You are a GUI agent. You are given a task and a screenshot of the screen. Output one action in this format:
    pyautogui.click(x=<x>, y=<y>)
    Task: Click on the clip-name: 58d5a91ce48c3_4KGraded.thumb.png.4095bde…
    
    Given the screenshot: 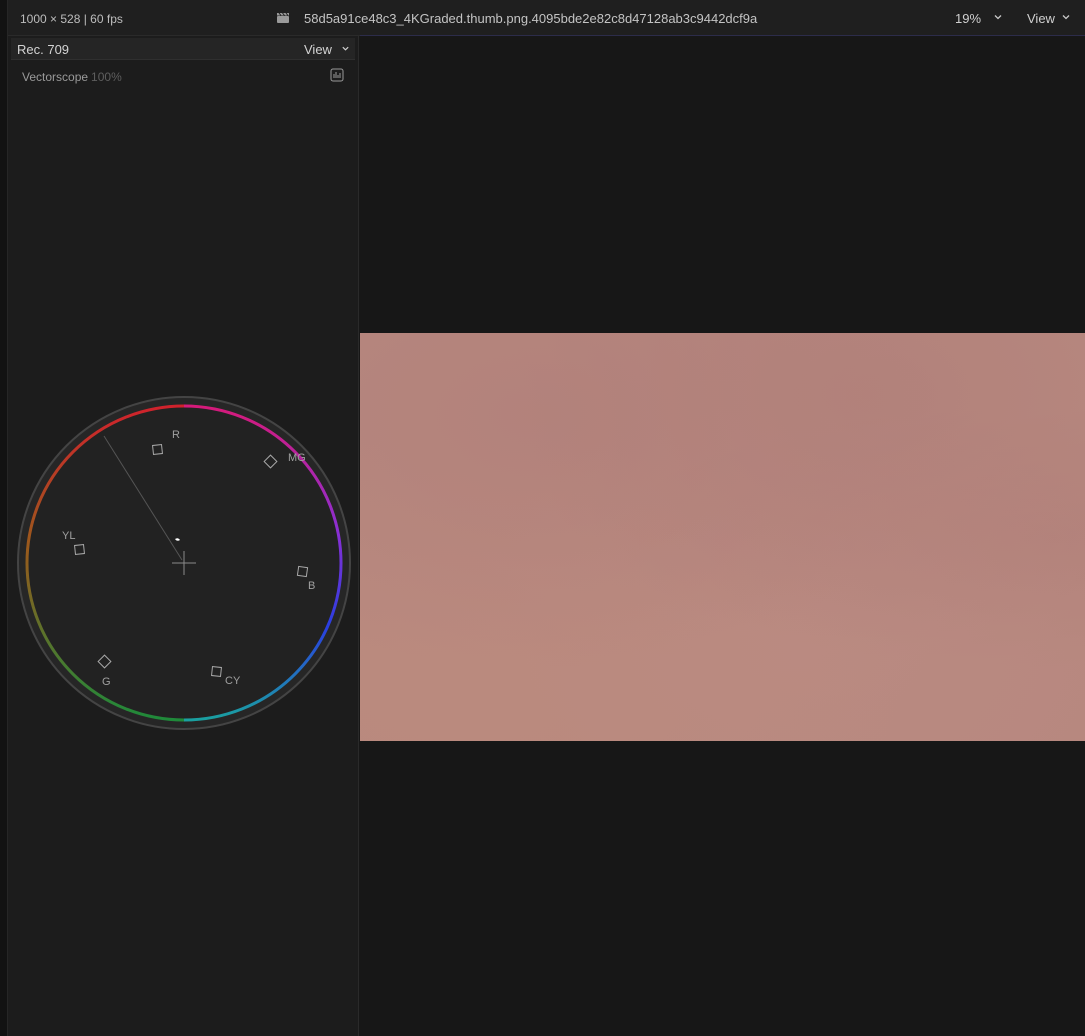 What is the action you would take?
    pyautogui.click(x=531, y=18)
    